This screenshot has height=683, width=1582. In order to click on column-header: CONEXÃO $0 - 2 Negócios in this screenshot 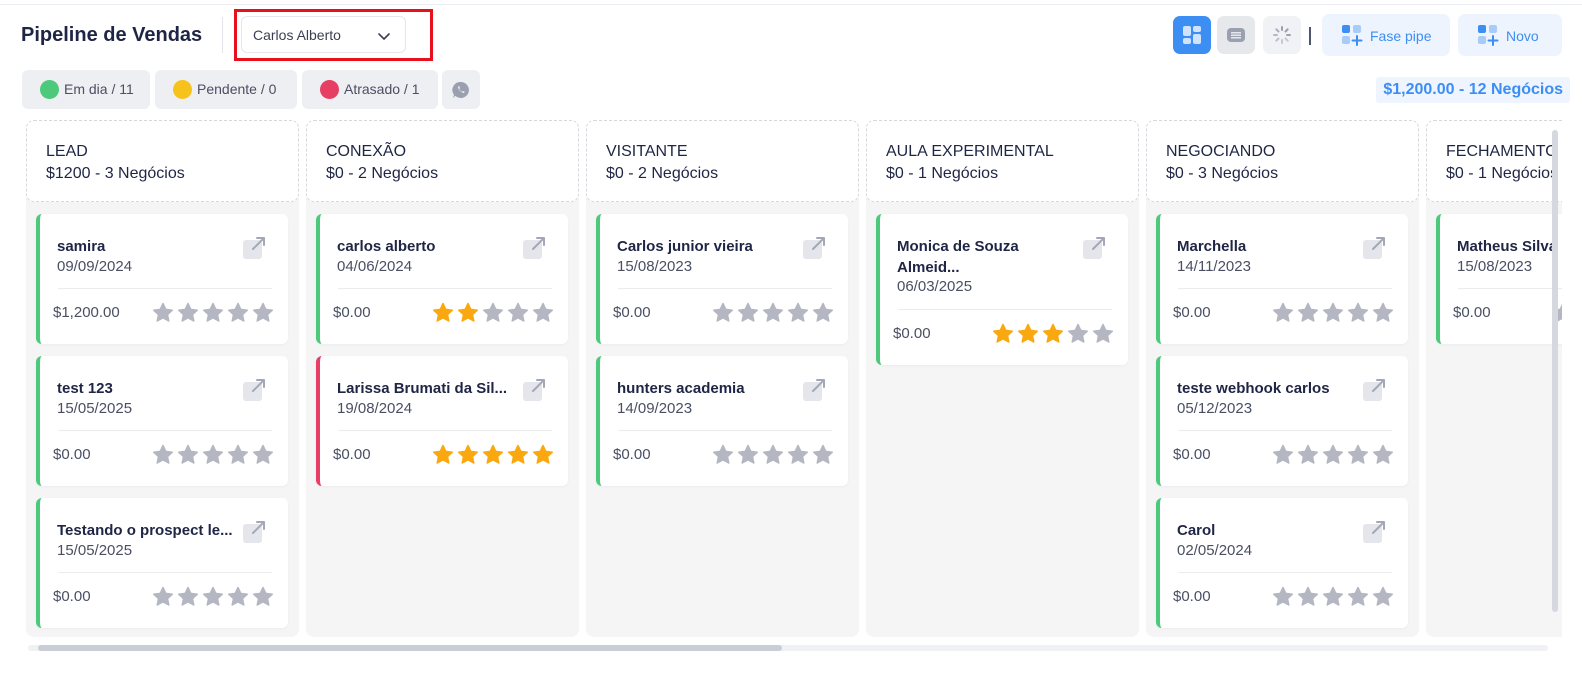, I will do `click(442, 161)`.